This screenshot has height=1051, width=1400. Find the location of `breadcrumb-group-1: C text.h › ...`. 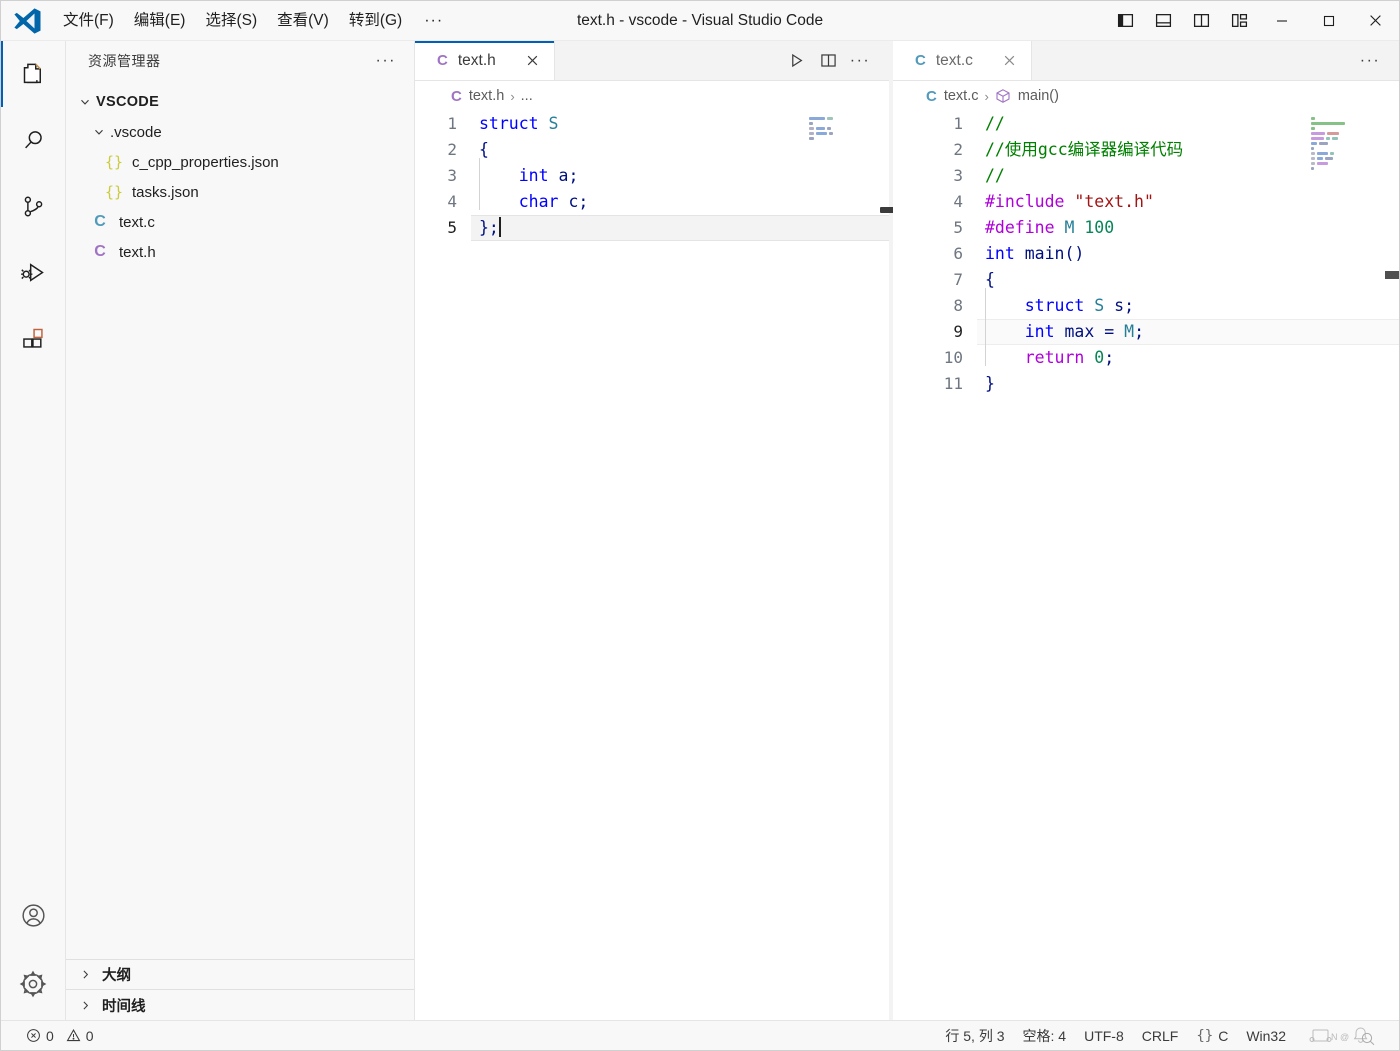

breadcrumb-group-1: C text.h › ... is located at coordinates (652, 96).